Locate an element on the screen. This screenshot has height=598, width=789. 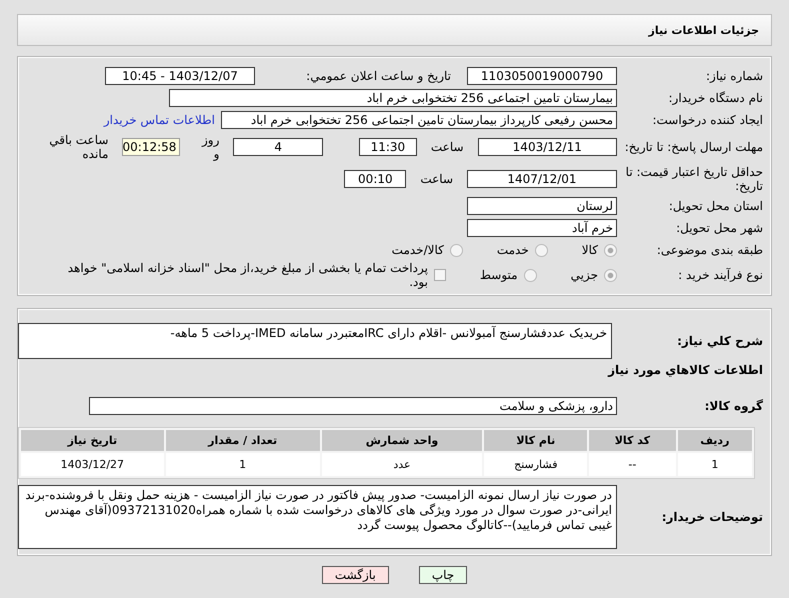
table-cell: عدد is located at coordinates (402, 464).